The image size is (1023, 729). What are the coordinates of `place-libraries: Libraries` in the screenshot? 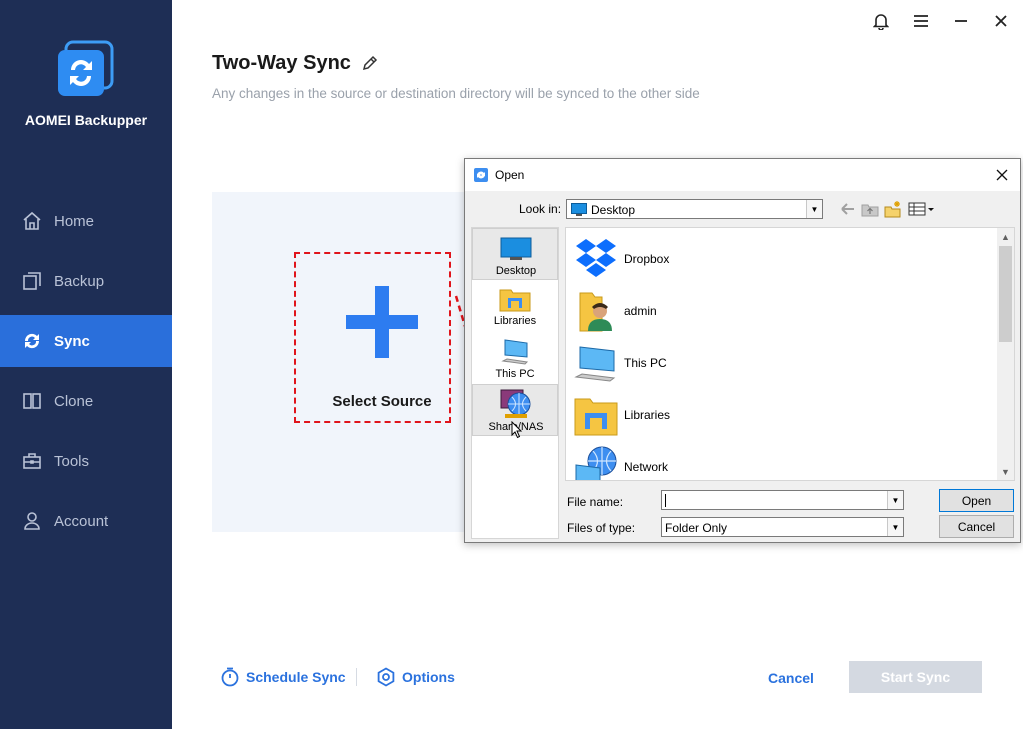 It's located at (515, 306).